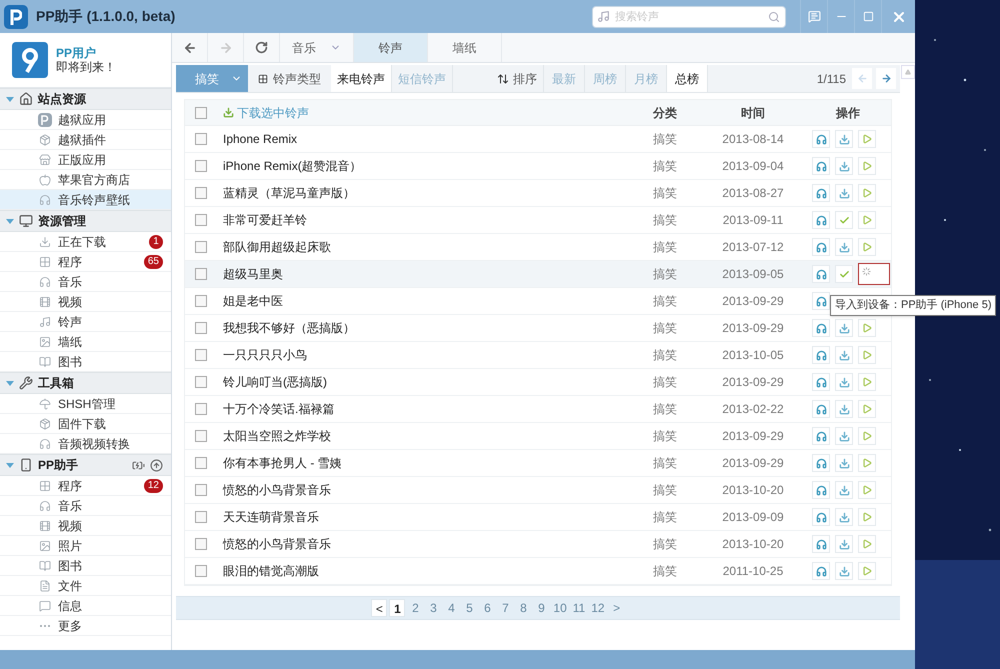 This screenshot has height=669, width=1000. I want to click on count-badge: 65, so click(153, 261).